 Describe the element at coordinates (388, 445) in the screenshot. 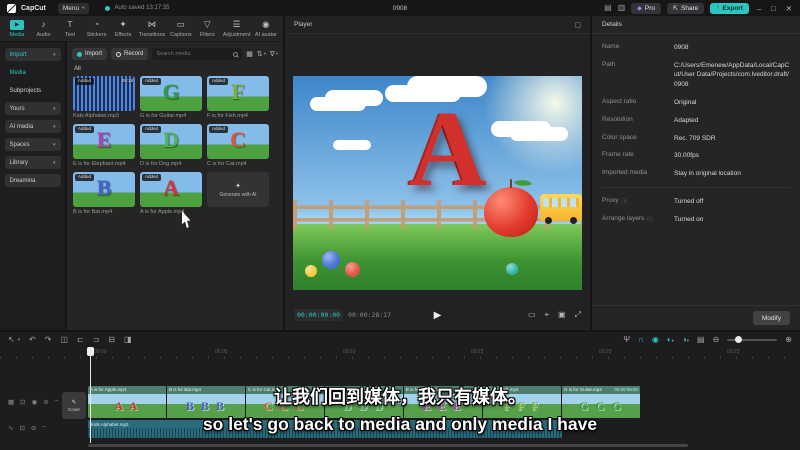

I see `scrollbar-handle` at that location.